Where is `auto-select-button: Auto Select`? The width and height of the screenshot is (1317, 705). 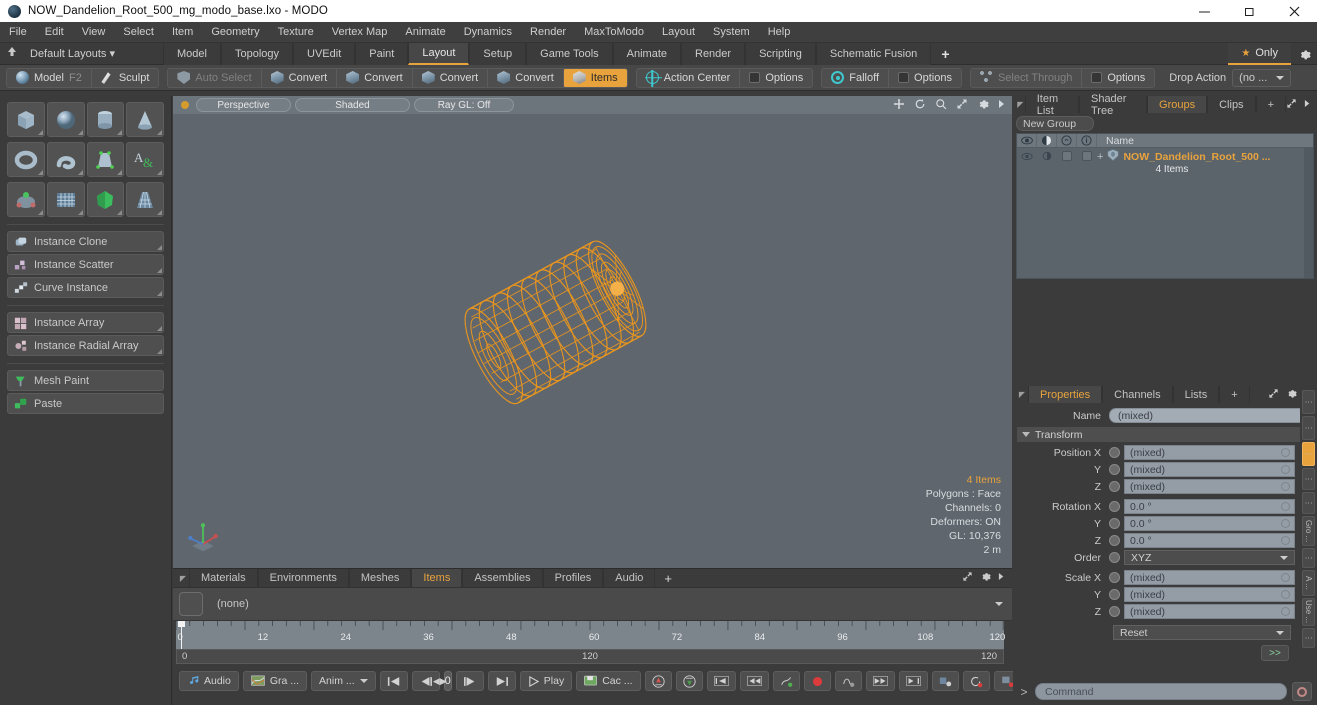 auto-select-button: Auto Select is located at coordinates (214, 78).